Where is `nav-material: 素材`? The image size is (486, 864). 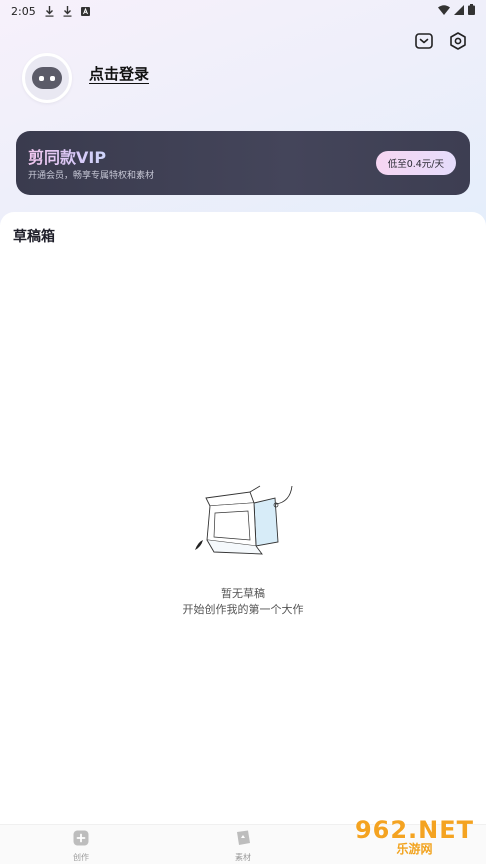 nav-material: 素材 is located at coordinates (243, 846).